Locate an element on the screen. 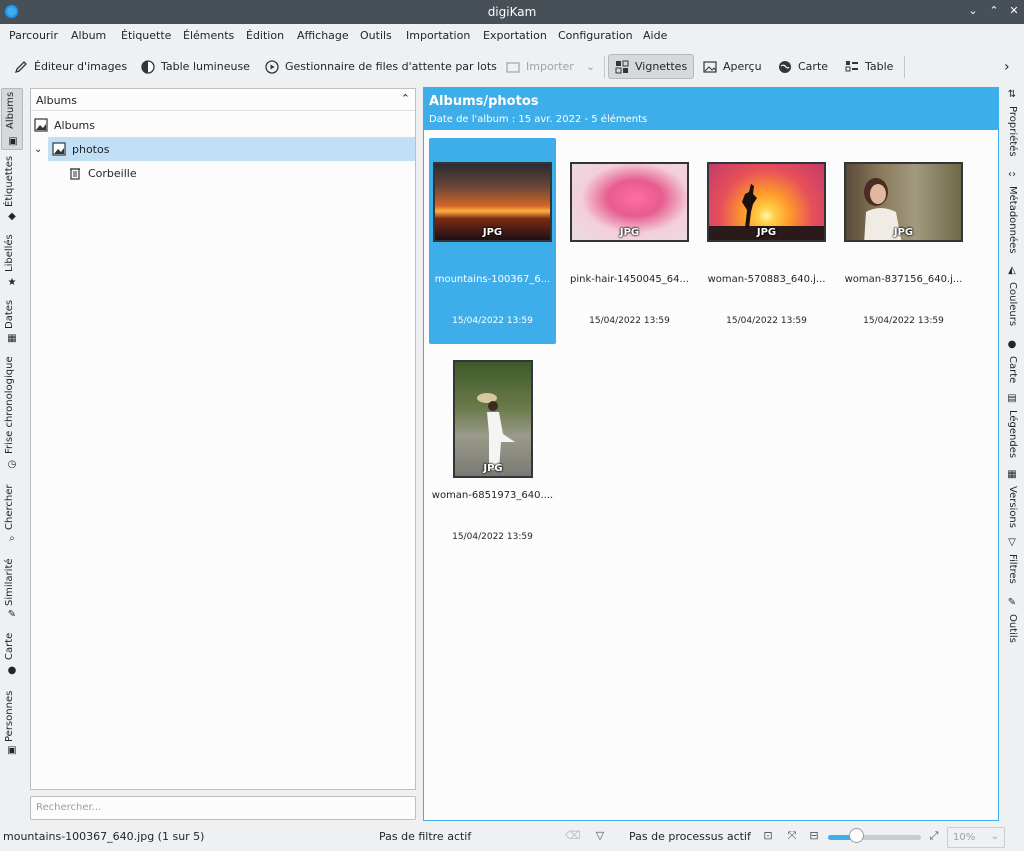  album-icon is located at coordinates (59, 149).